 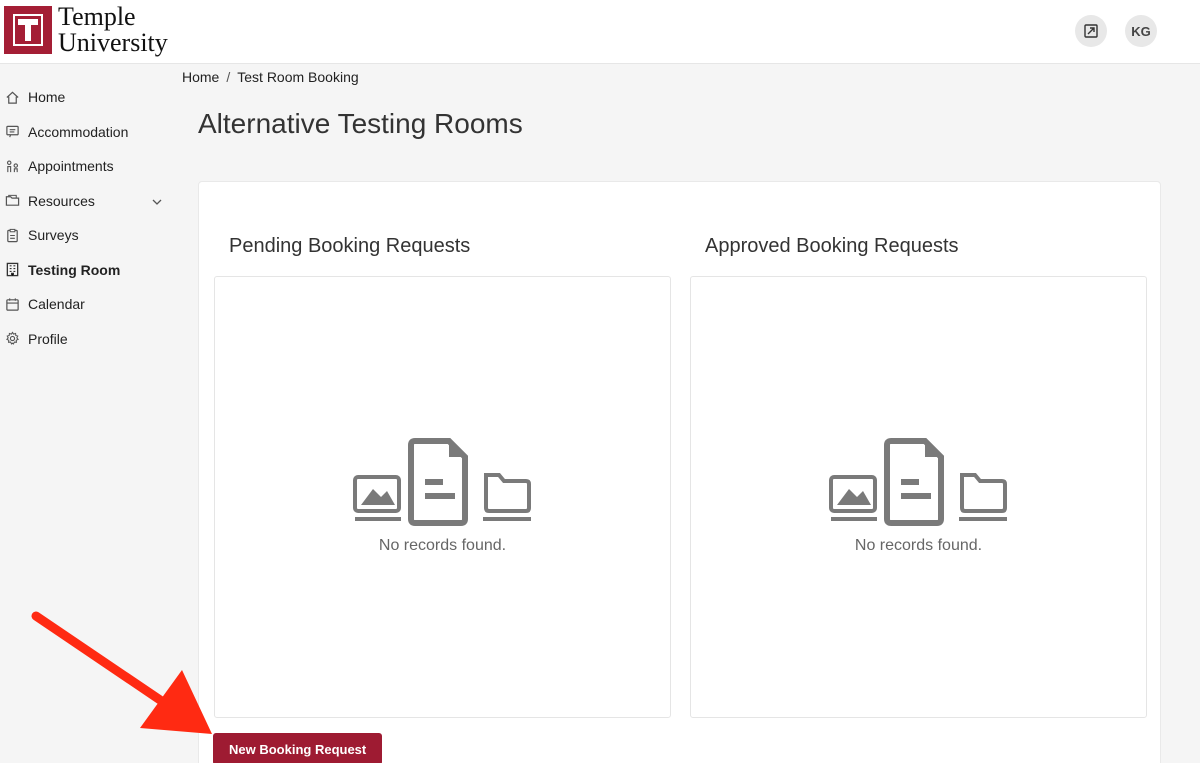 I want to click on brand-line1: Temple, so click(x=97, y=16).